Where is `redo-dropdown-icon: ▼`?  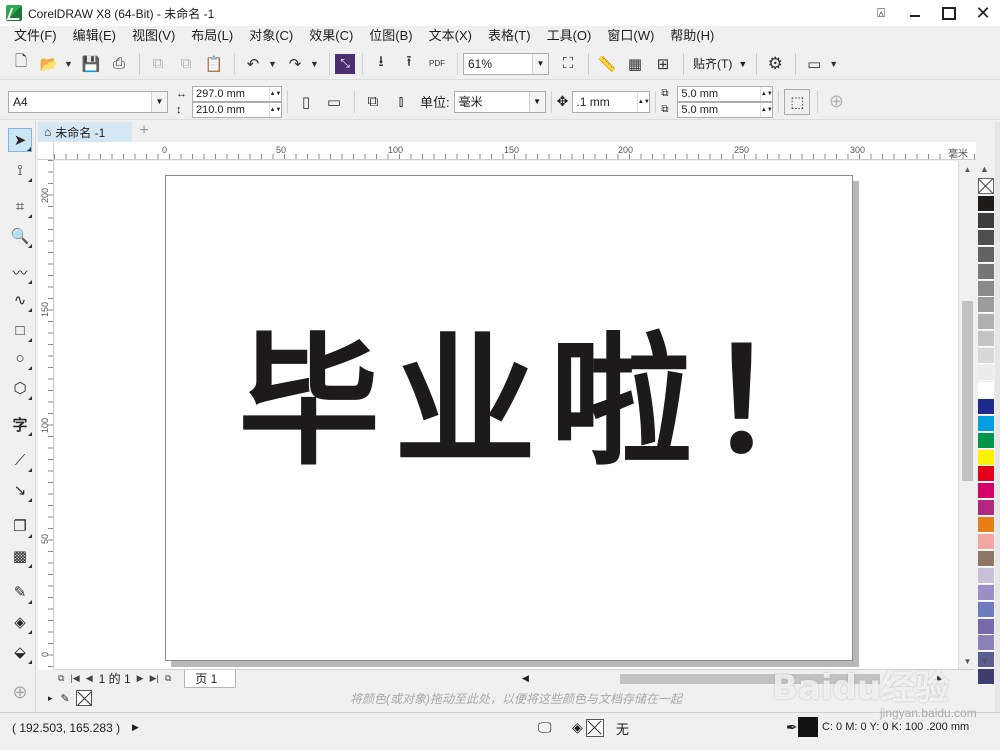 redo-dropdown-icon: ▼ is located at coordinates (315, 64).